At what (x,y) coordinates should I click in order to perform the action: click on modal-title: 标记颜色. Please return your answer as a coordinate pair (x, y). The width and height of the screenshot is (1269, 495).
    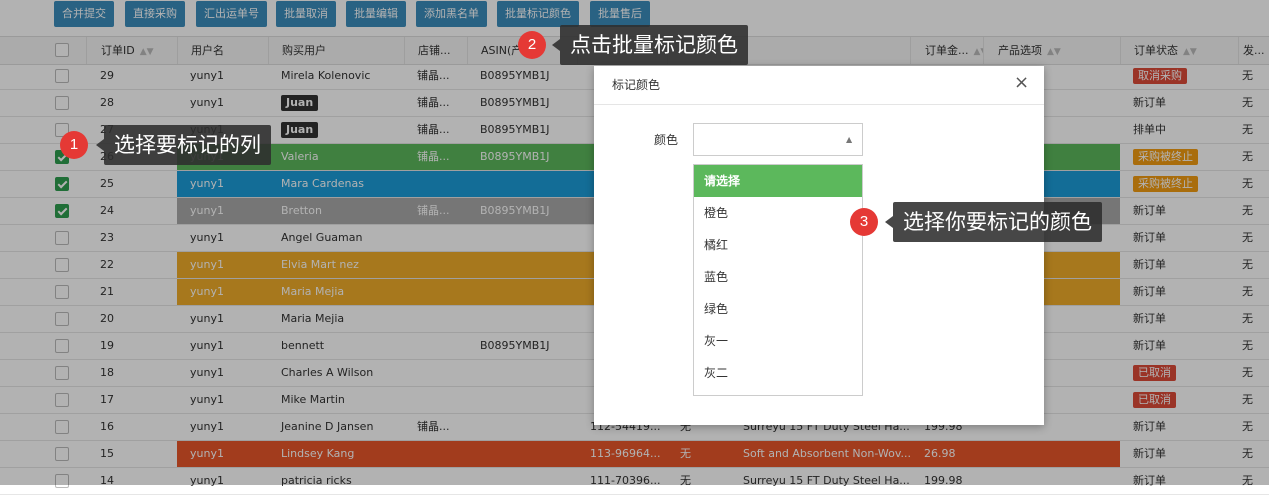
    Looking at the image, I should click on (636, 85).